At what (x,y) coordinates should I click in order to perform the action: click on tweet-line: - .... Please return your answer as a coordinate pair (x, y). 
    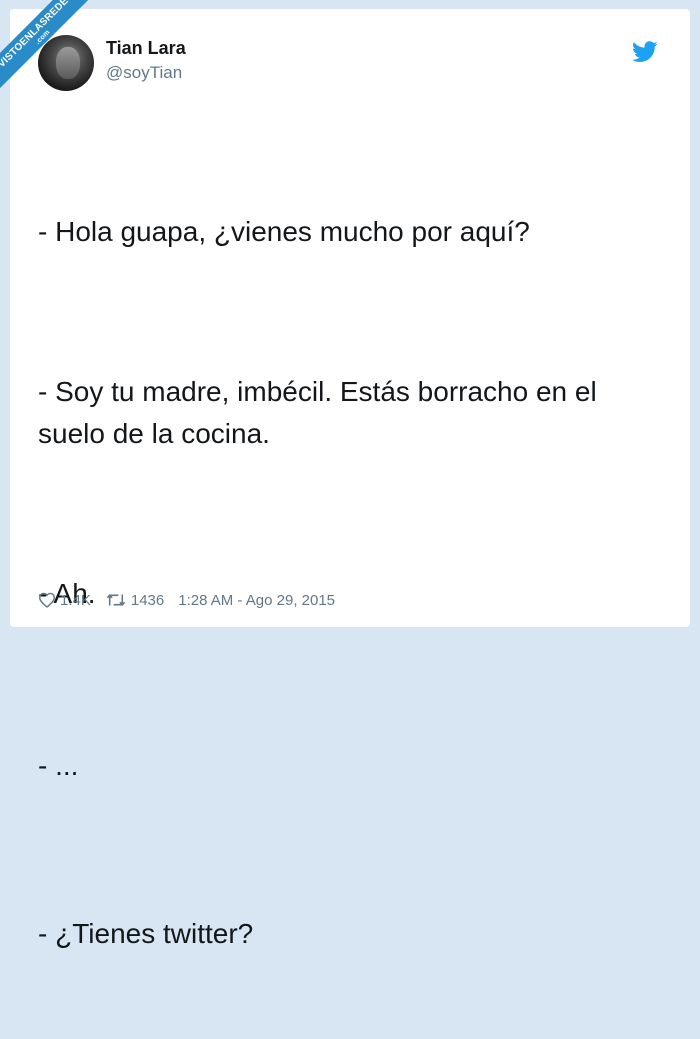
    Looking at the image, I should click on (58, 765).